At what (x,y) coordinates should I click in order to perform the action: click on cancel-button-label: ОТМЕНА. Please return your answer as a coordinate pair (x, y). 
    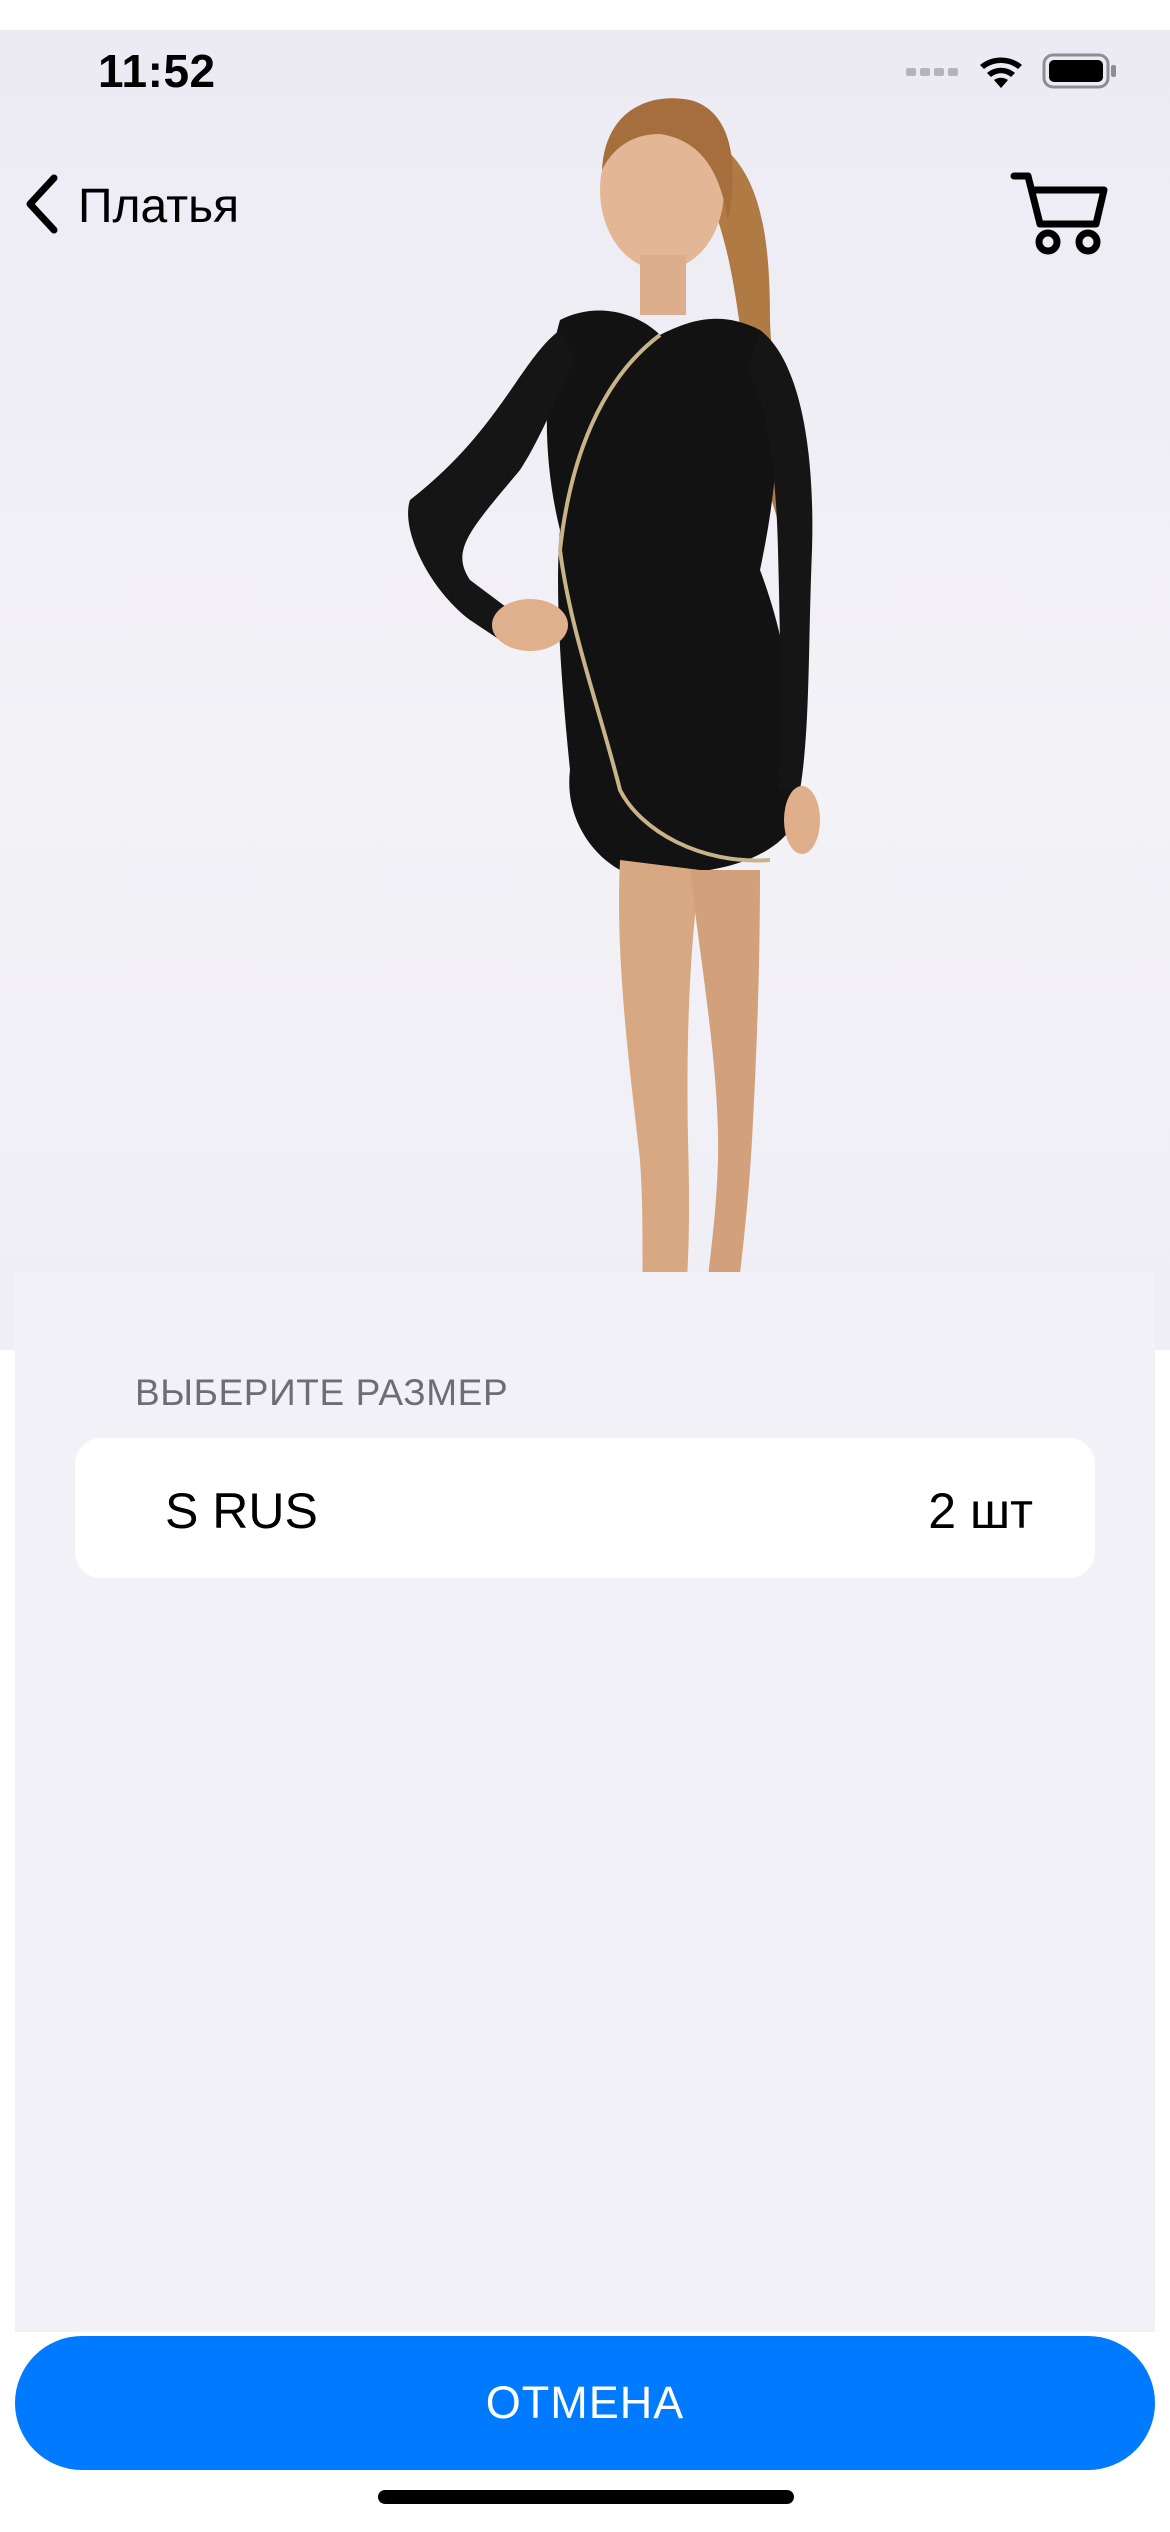
    Looking at the image, I should click on (585, 2402).